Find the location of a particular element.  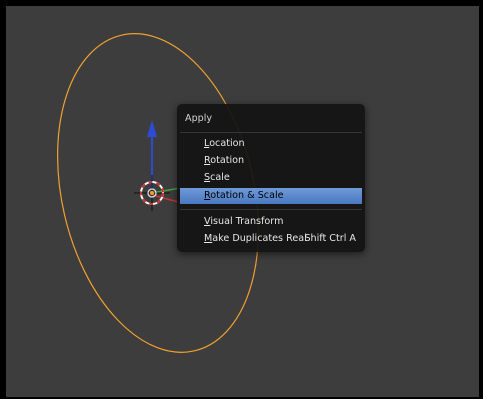

menu-item-rotation: Rotation is located at coordinates (271, 161).